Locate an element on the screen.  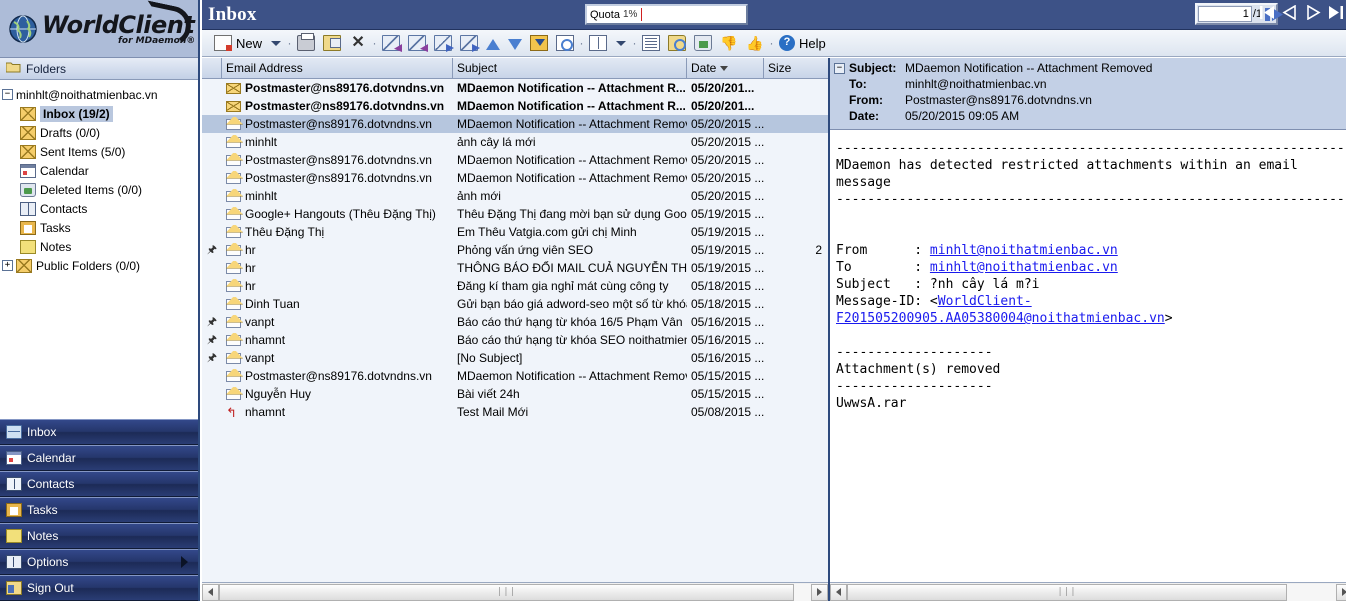
preview-hscrollbar: ||| is located at coordinates (1088, 591).